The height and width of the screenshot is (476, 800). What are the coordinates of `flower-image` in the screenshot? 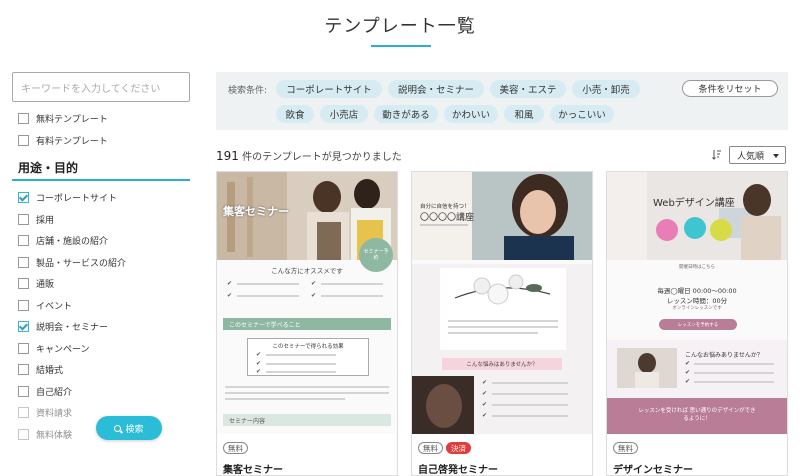 It's located at (502, 289).